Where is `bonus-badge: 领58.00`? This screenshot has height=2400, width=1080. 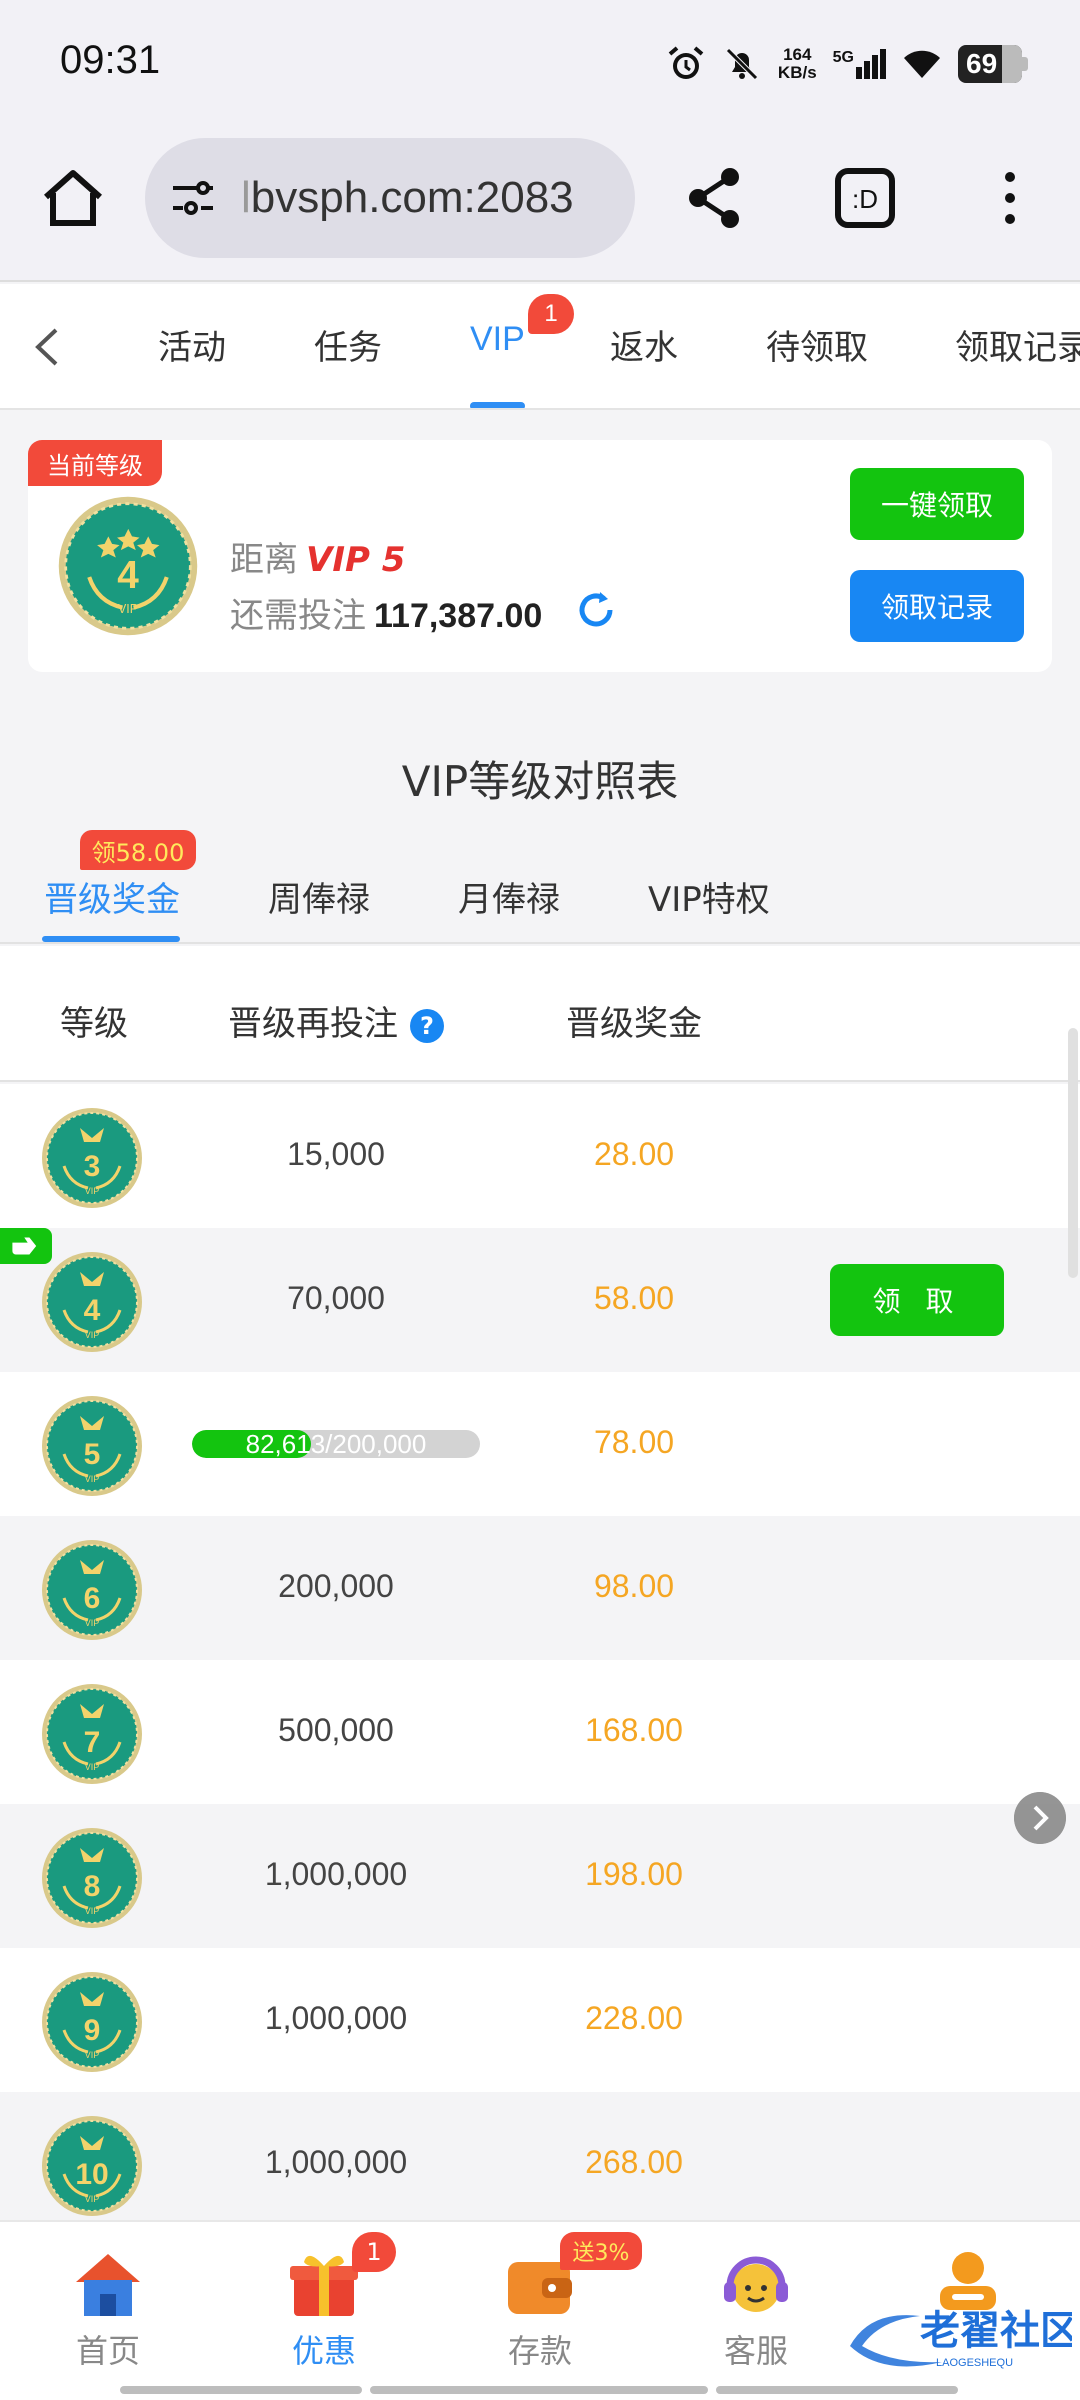
bonus-badge: 领58.00 is located at coordinates (138, 850).